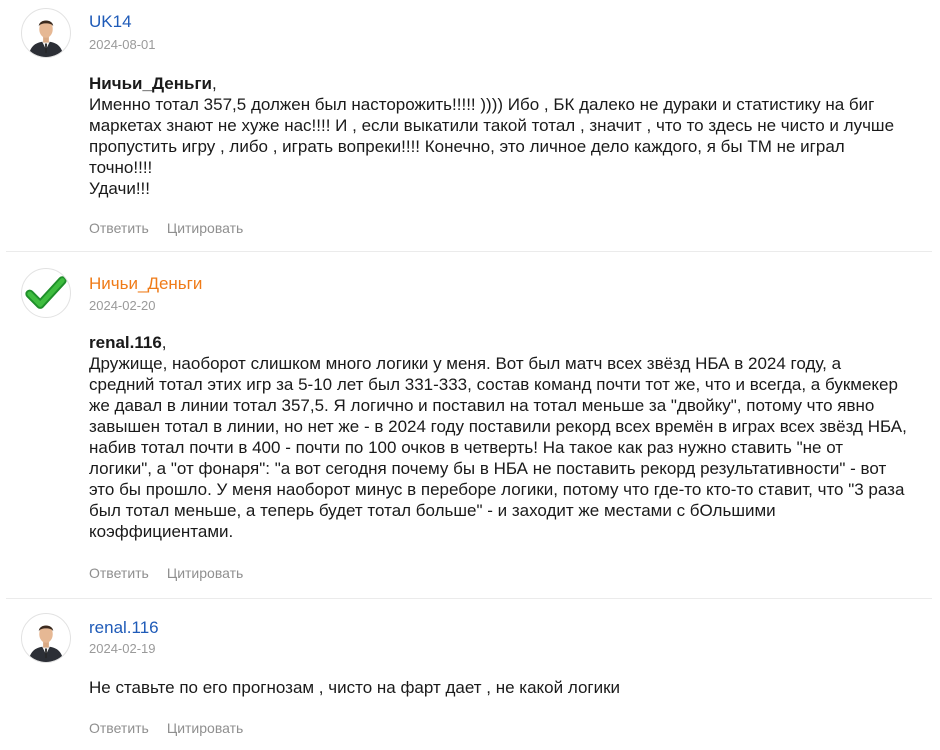  I want to click on comment-author: Ничьи_Деньги, so click(145, 284).